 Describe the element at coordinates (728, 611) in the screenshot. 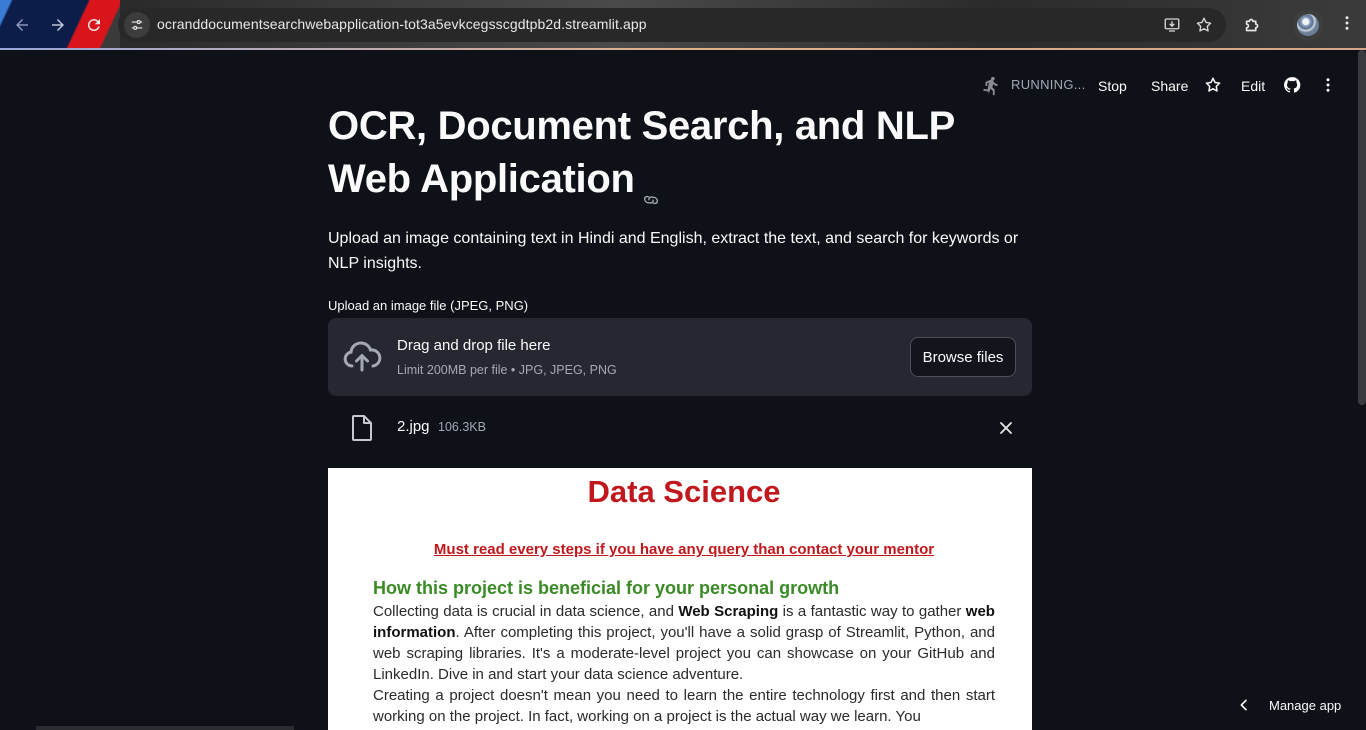

I see `preview-bold: Web Scraping` at that location.